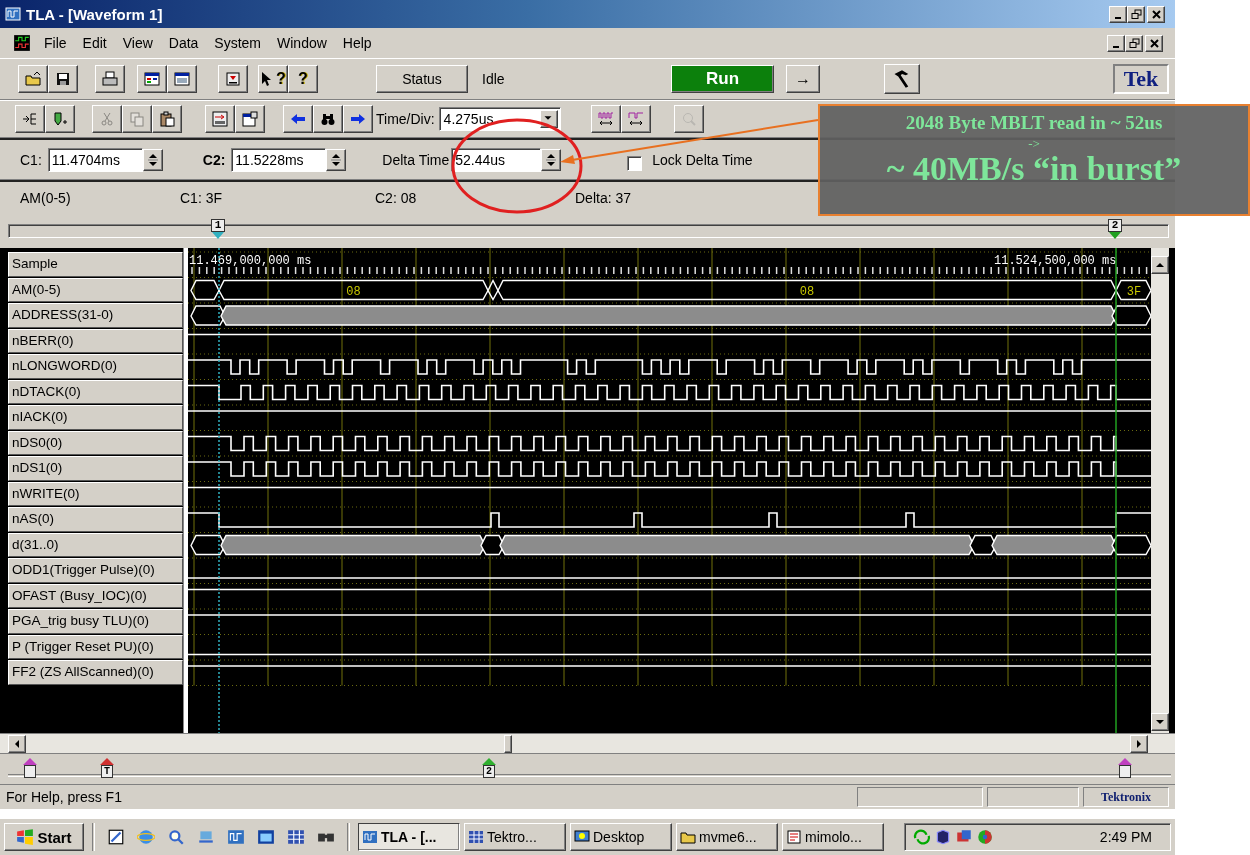  Describe the element at coordinates (493, 79) in the screenshot. I see `status-text: Idle` at that location.